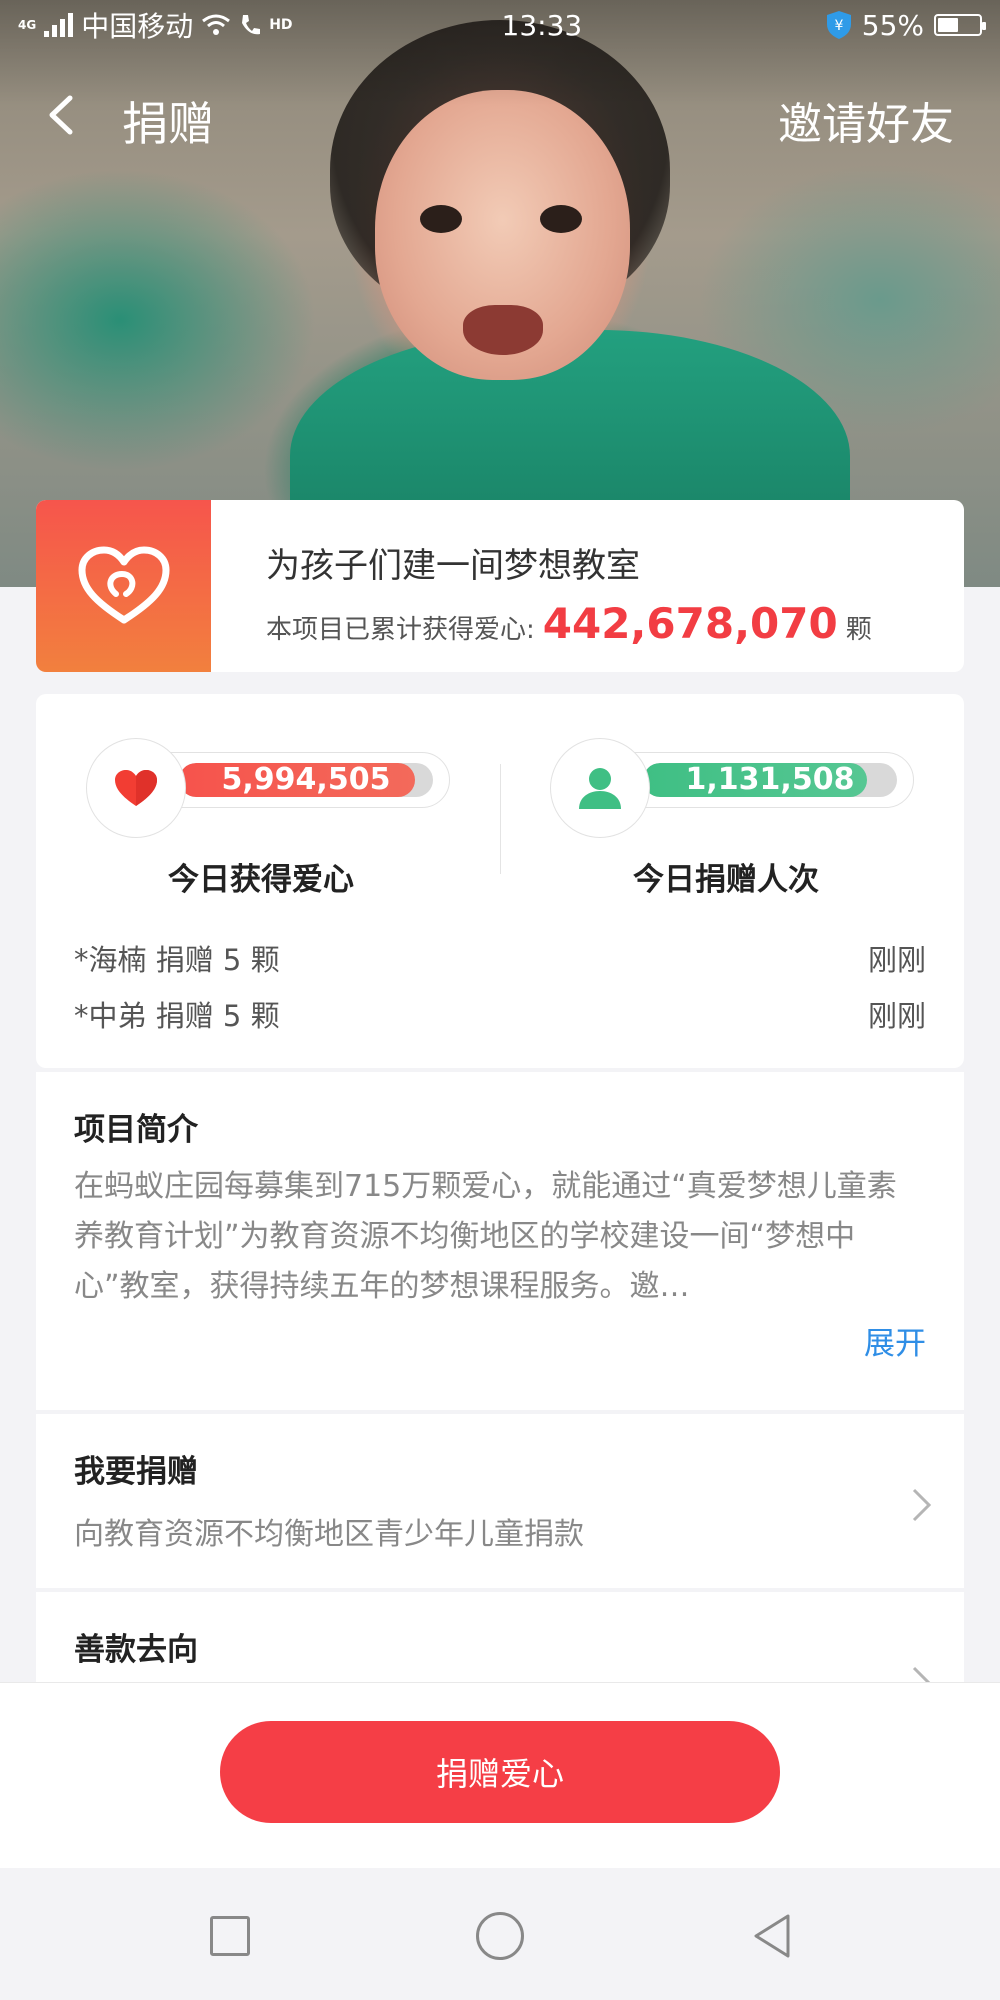 Image resolution: width=1000 pixels, height=2000 pixels. What do you see at coordinates (772, 1936) in the screenshot?
I see `back-triangle-icon` at bounding box center [772, 1936].